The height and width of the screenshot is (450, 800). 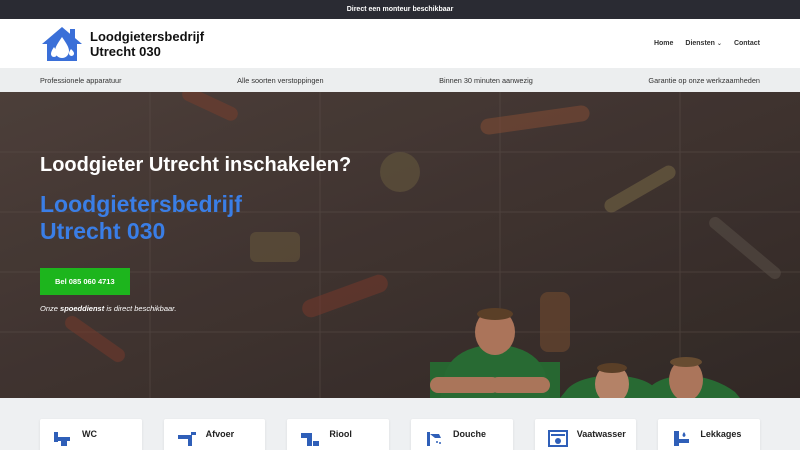 What do you see at coordinates (220, 434) in the screenshot?
I see `service-card-label: Afvoer` at bounding box center [220, 434].